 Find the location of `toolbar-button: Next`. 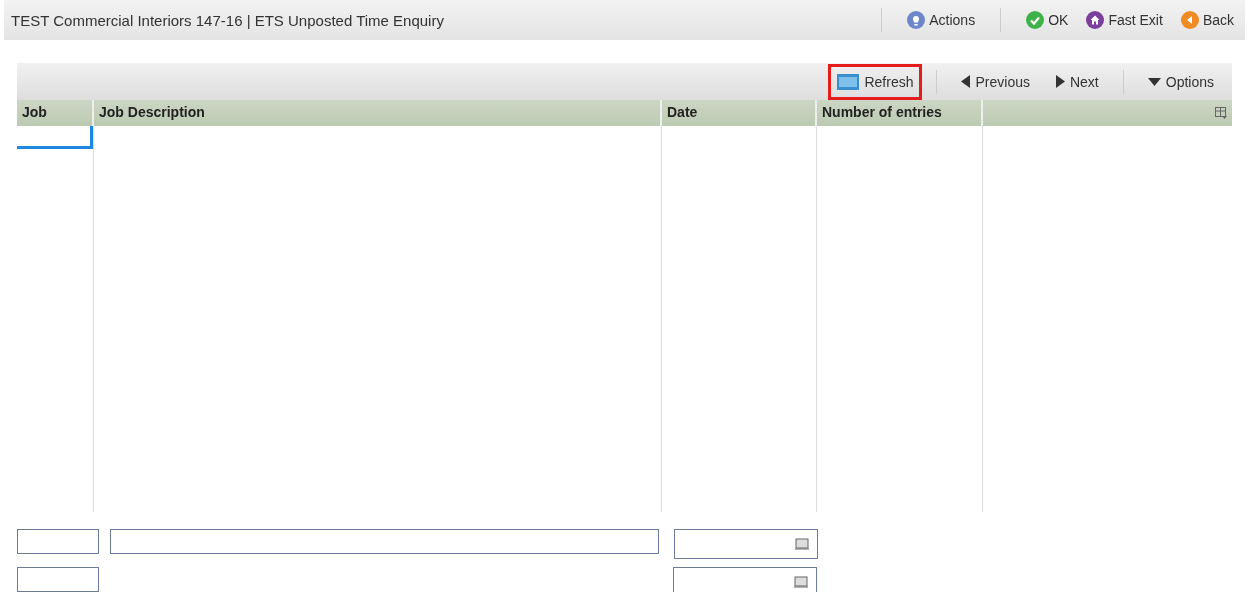

toolbar-button: Next is located at coordinates (1077, 81).